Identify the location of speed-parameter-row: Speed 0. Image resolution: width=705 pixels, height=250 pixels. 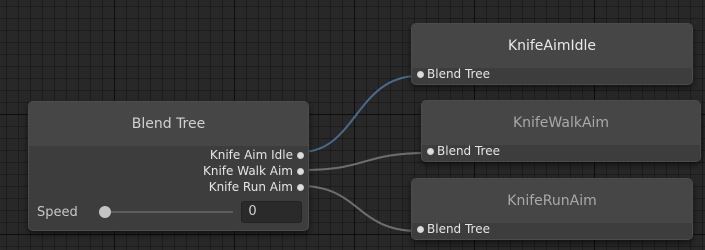
(168, 212).